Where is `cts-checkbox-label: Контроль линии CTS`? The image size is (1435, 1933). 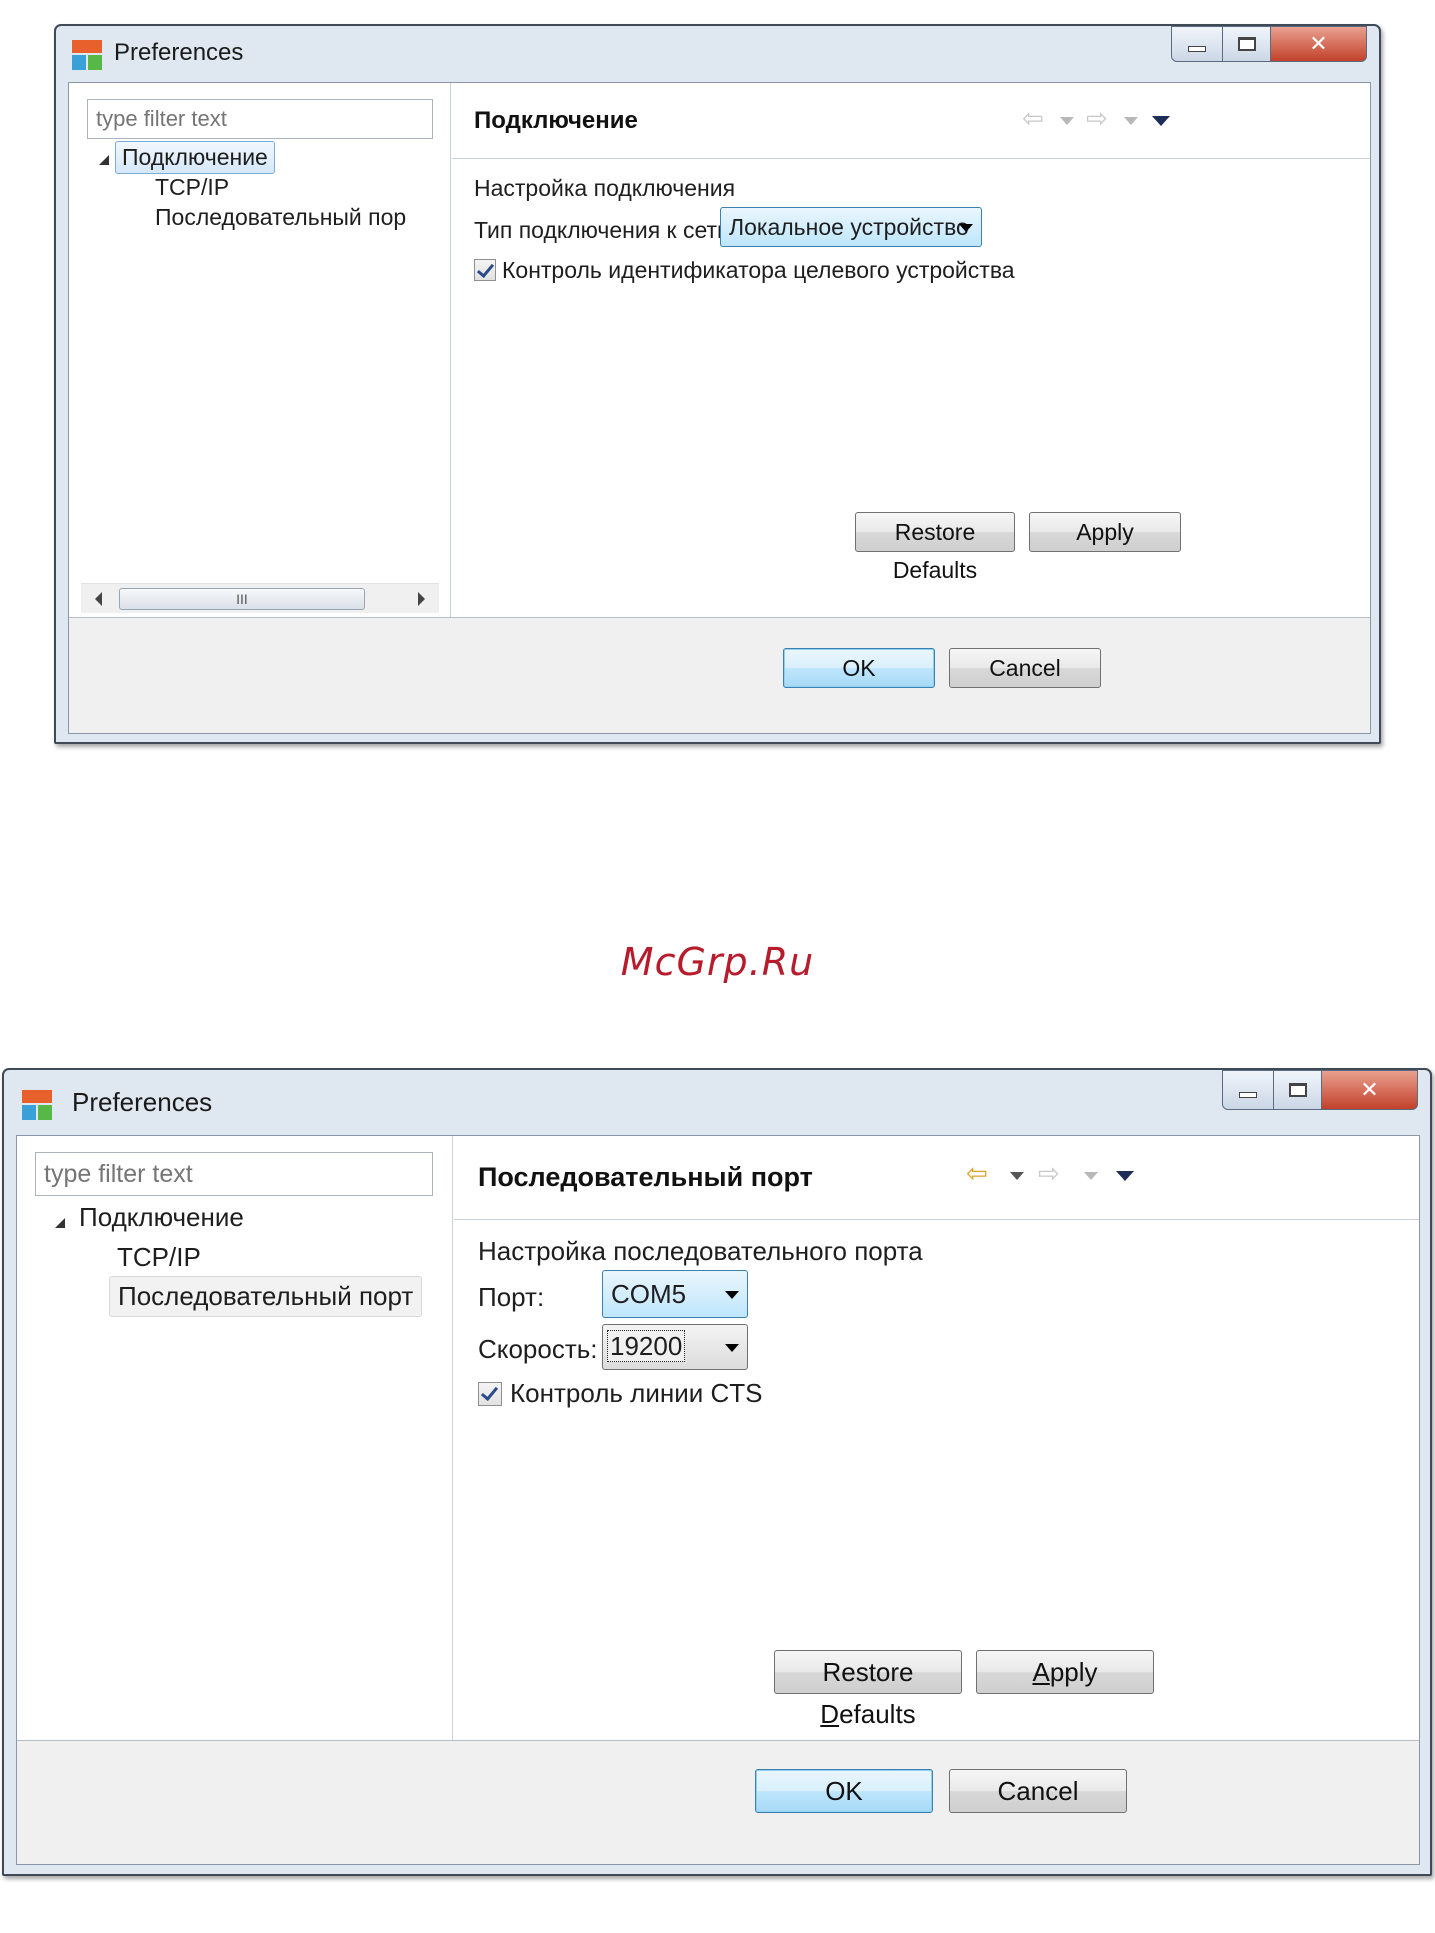 cts-checkbox-label: Контроль линии CTS is located at coordinates (636, 1393).